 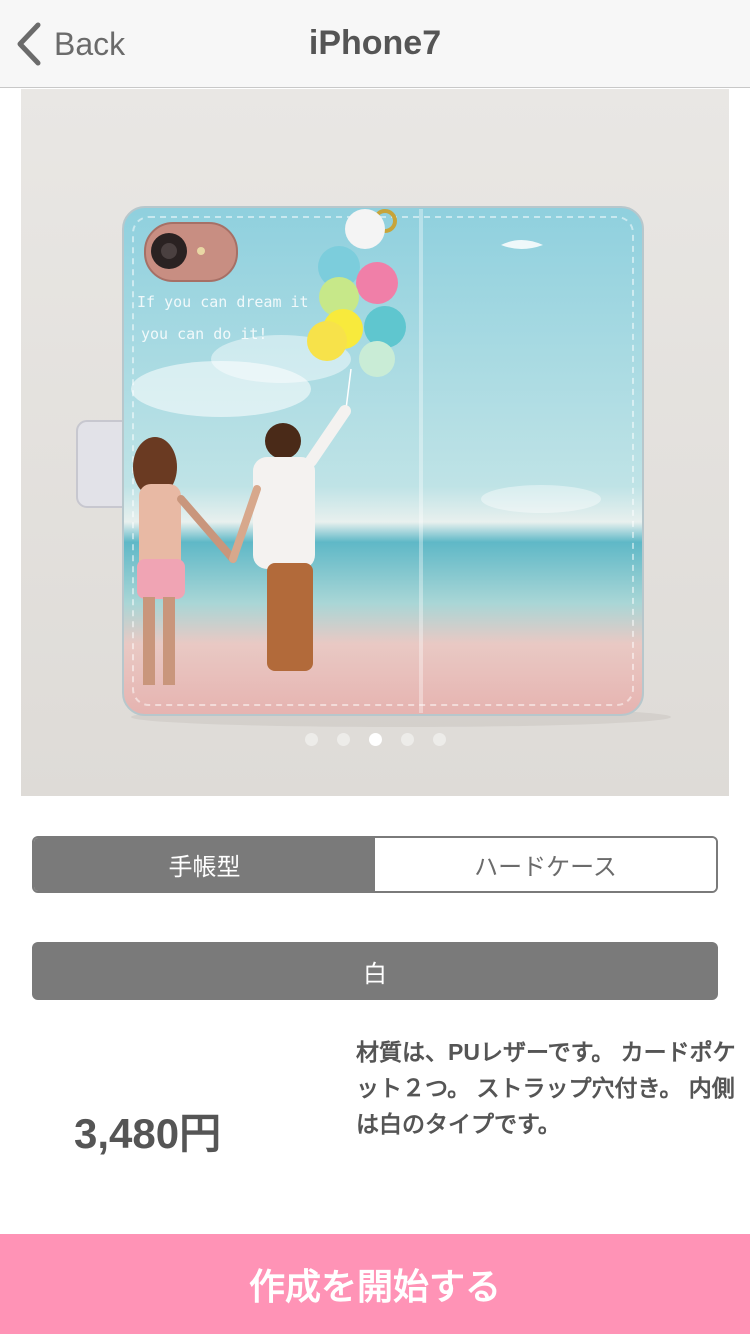 I want to click on page-title: iPhone7, so click(x=375, y=43).